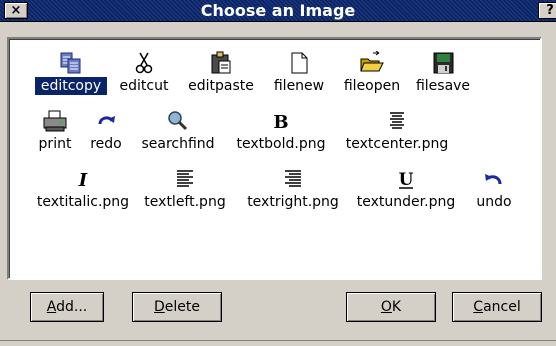 This screenshot has width=556, height=346. What do you see at coordinates (478, 307) in the screenshot?
I see `cancel-mnemonic: C` at bounding box center [478, 307].